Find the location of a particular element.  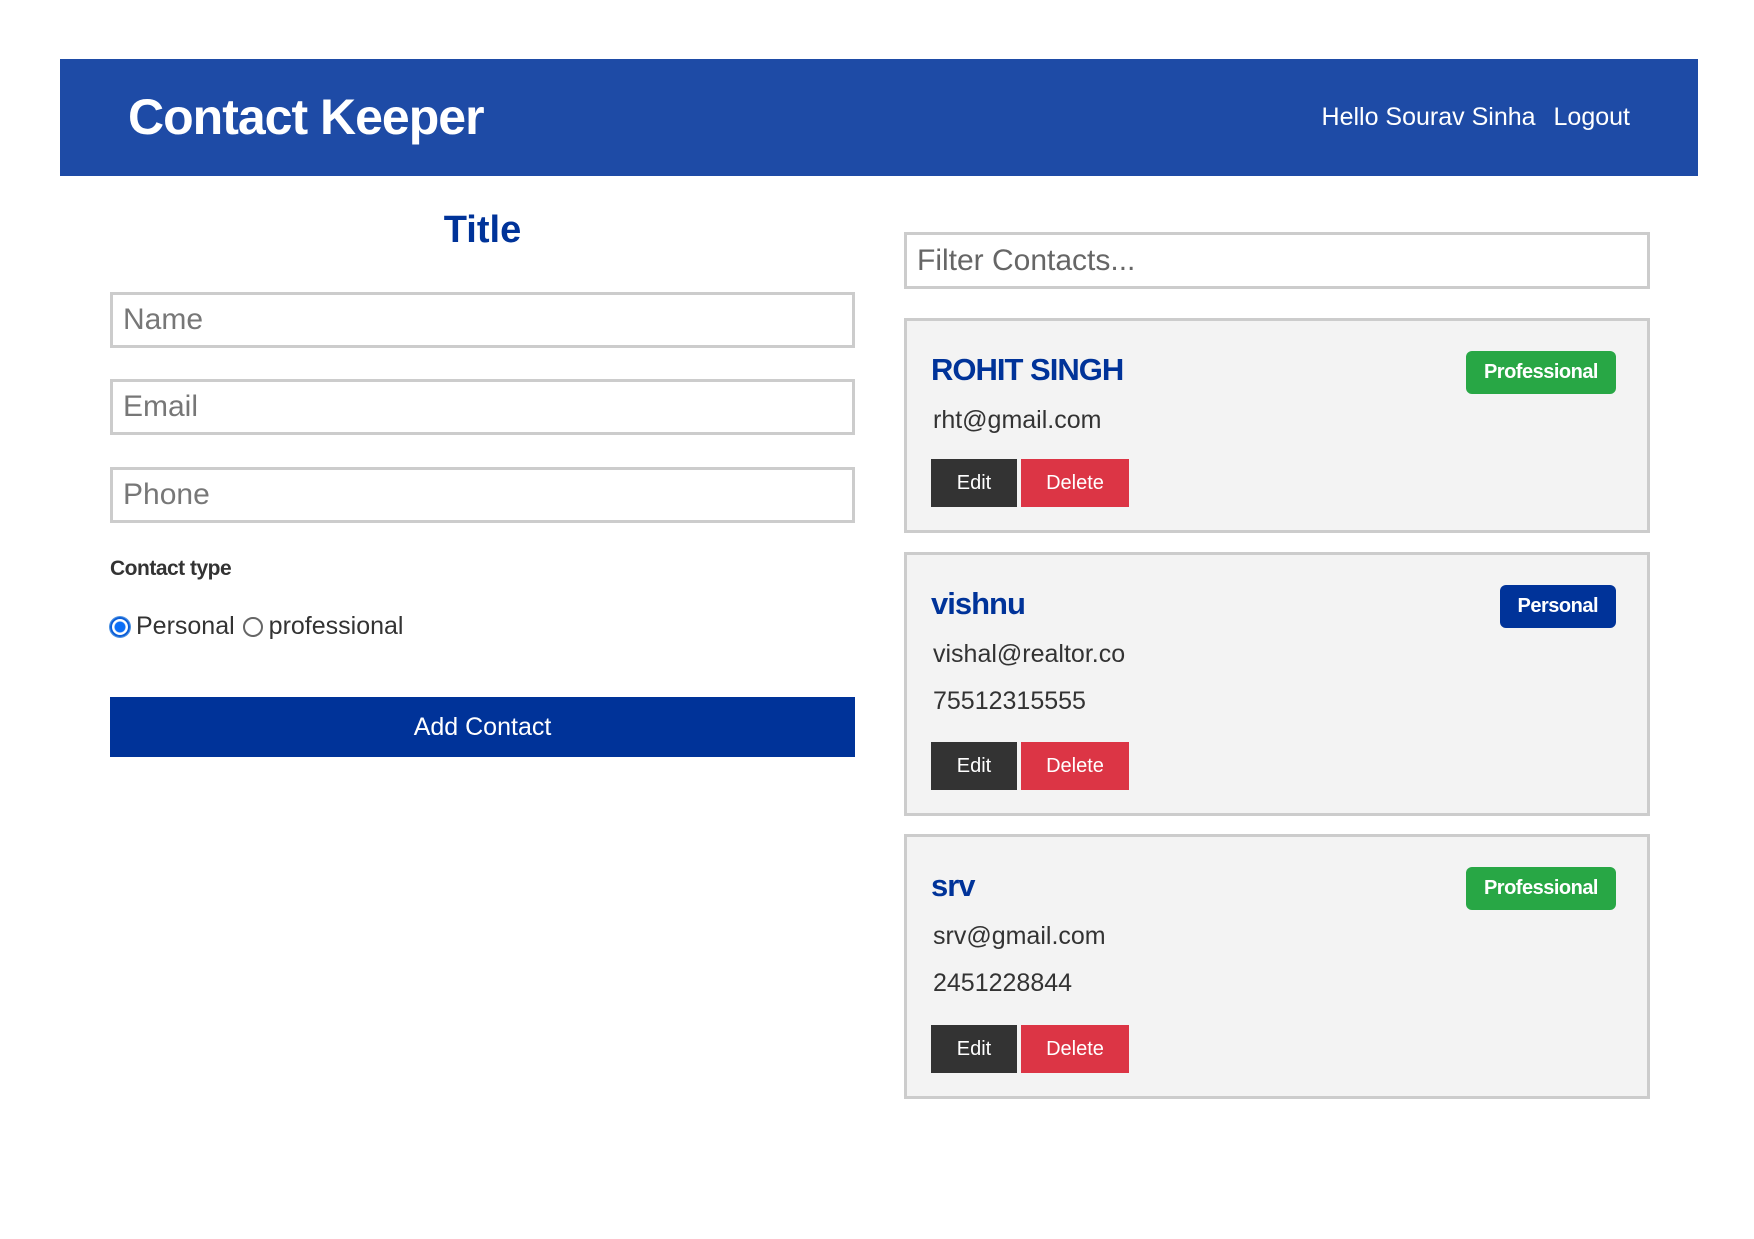

user-greeting: Hello Sourav Sinha is located at coordinates (1428, 117).